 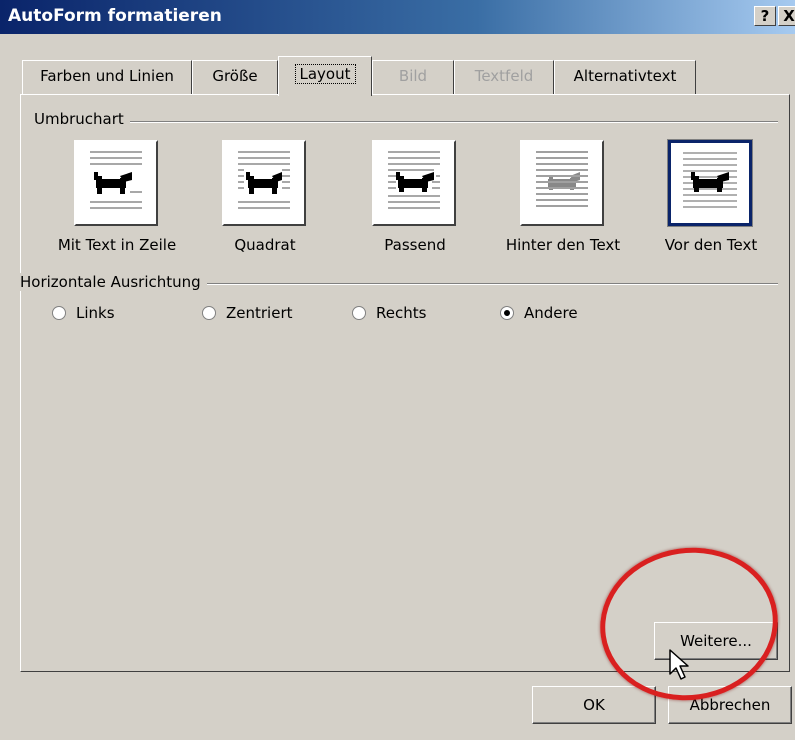 What do you see at coordinates (786, 16) in the screenshot?
I see `close-button: X` at bounding box center [786, 16].